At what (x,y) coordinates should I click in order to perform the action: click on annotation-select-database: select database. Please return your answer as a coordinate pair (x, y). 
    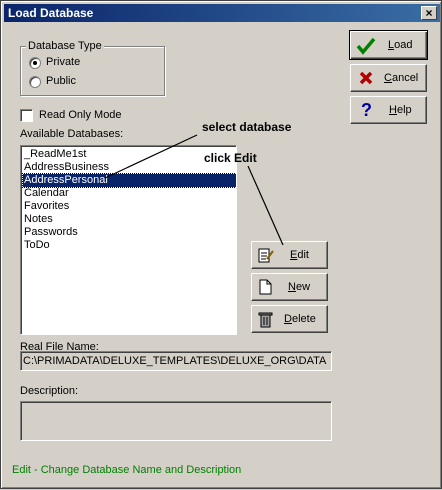
    Looking at the image, I should click on (247, 127).